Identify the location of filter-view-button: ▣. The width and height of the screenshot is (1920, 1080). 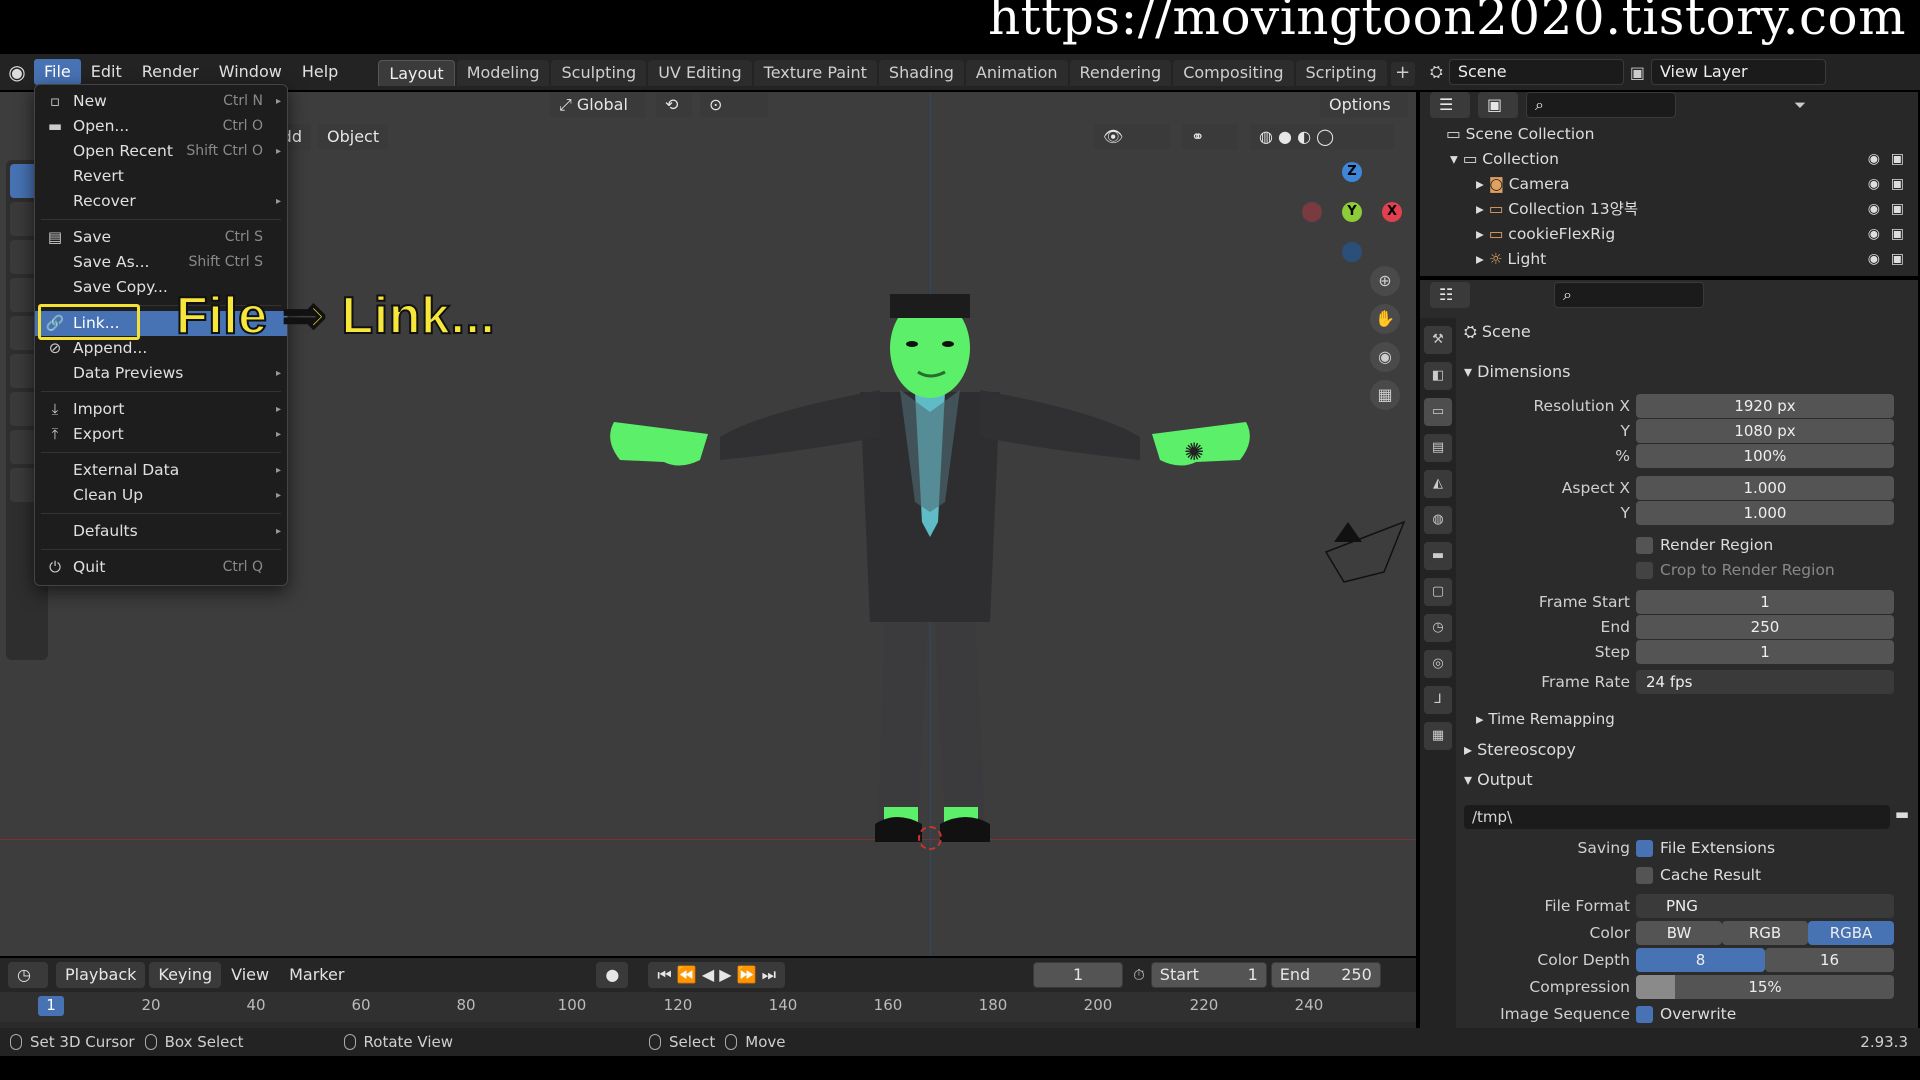
(1498, 105).